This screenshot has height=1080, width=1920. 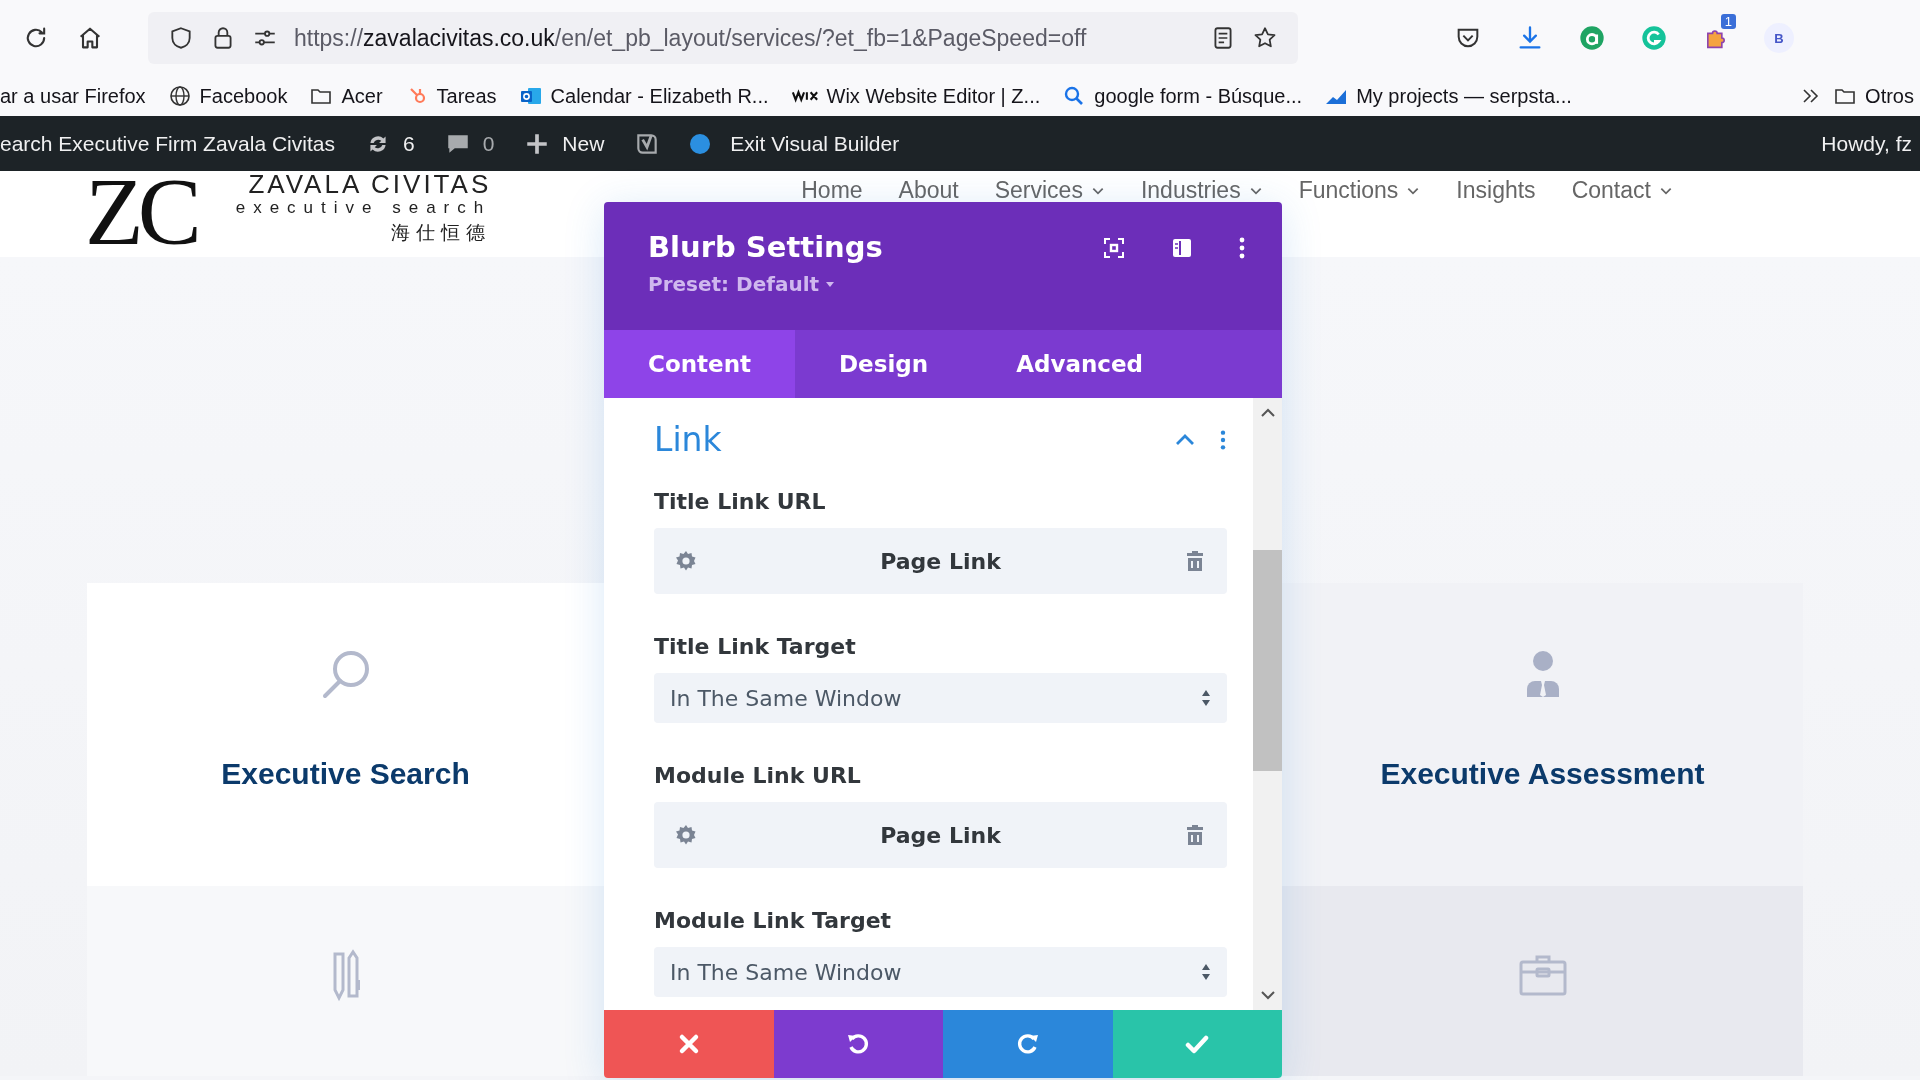 What do you see at coordinates (370, 184) in the screenshot?
I see `logo-name: ZAVALA CIVITAS` at bounding box center [370, 184].